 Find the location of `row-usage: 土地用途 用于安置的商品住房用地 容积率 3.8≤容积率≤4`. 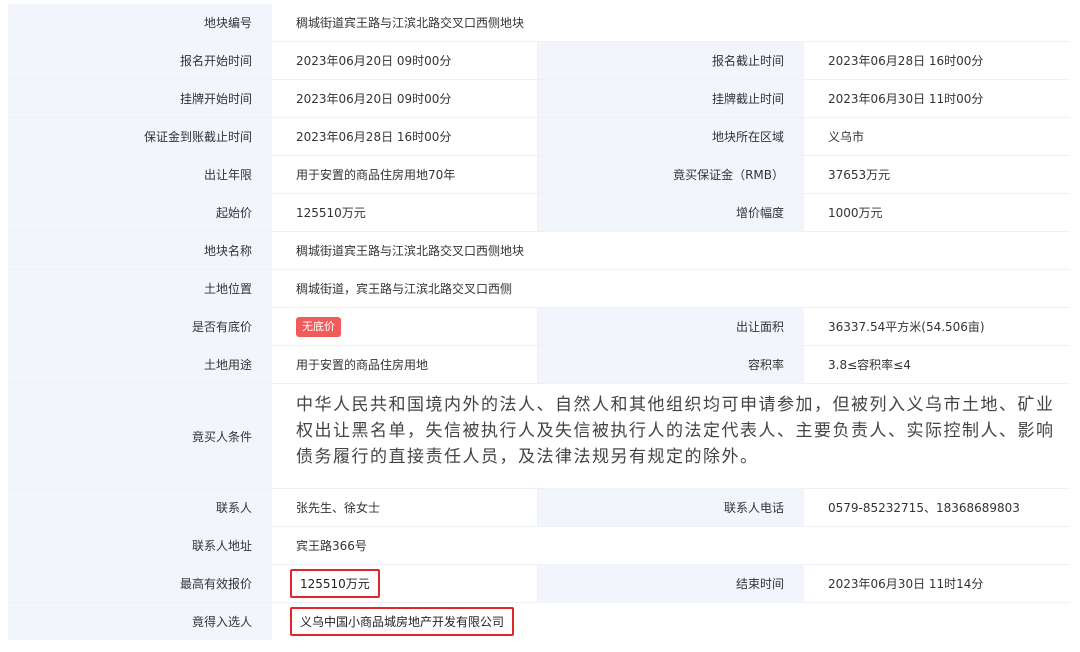

row-usage: 土地用途 用于安置的商品住房用地 容积率 3.8≤容积率≤4 is located at coordinates (539, 365).